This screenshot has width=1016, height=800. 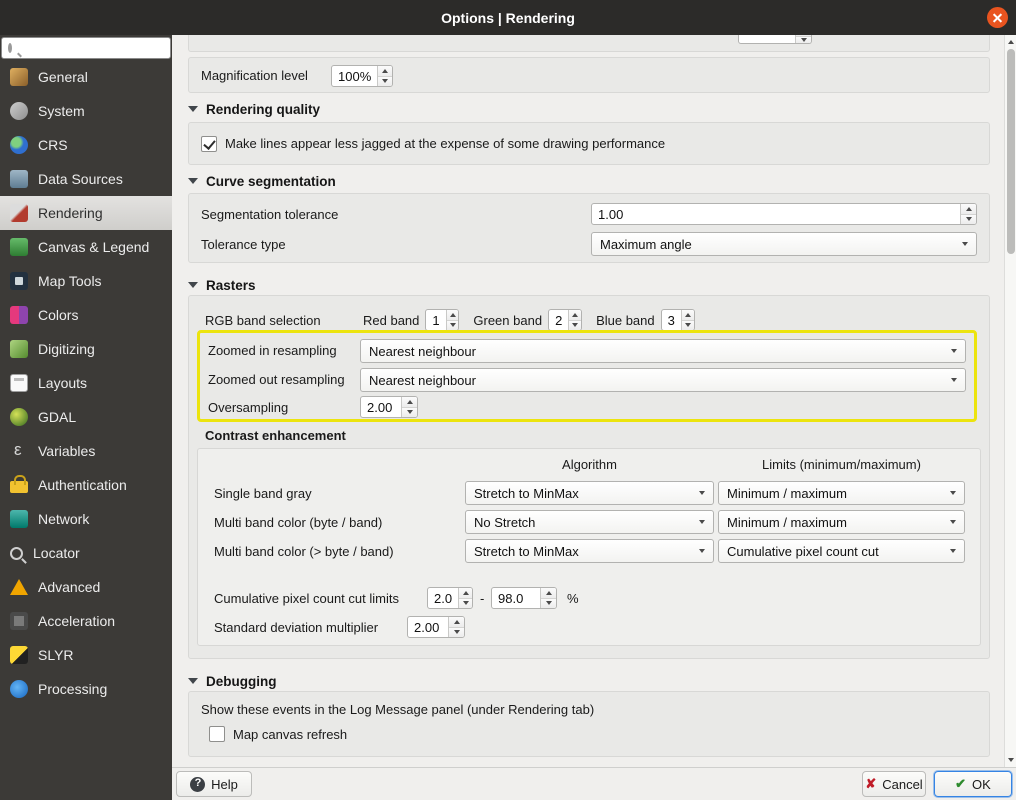 What do you see at coordinates (86, 519) in the screenshot?
I see `sidebar-item-network: Network` at bounding box center [86, 519].